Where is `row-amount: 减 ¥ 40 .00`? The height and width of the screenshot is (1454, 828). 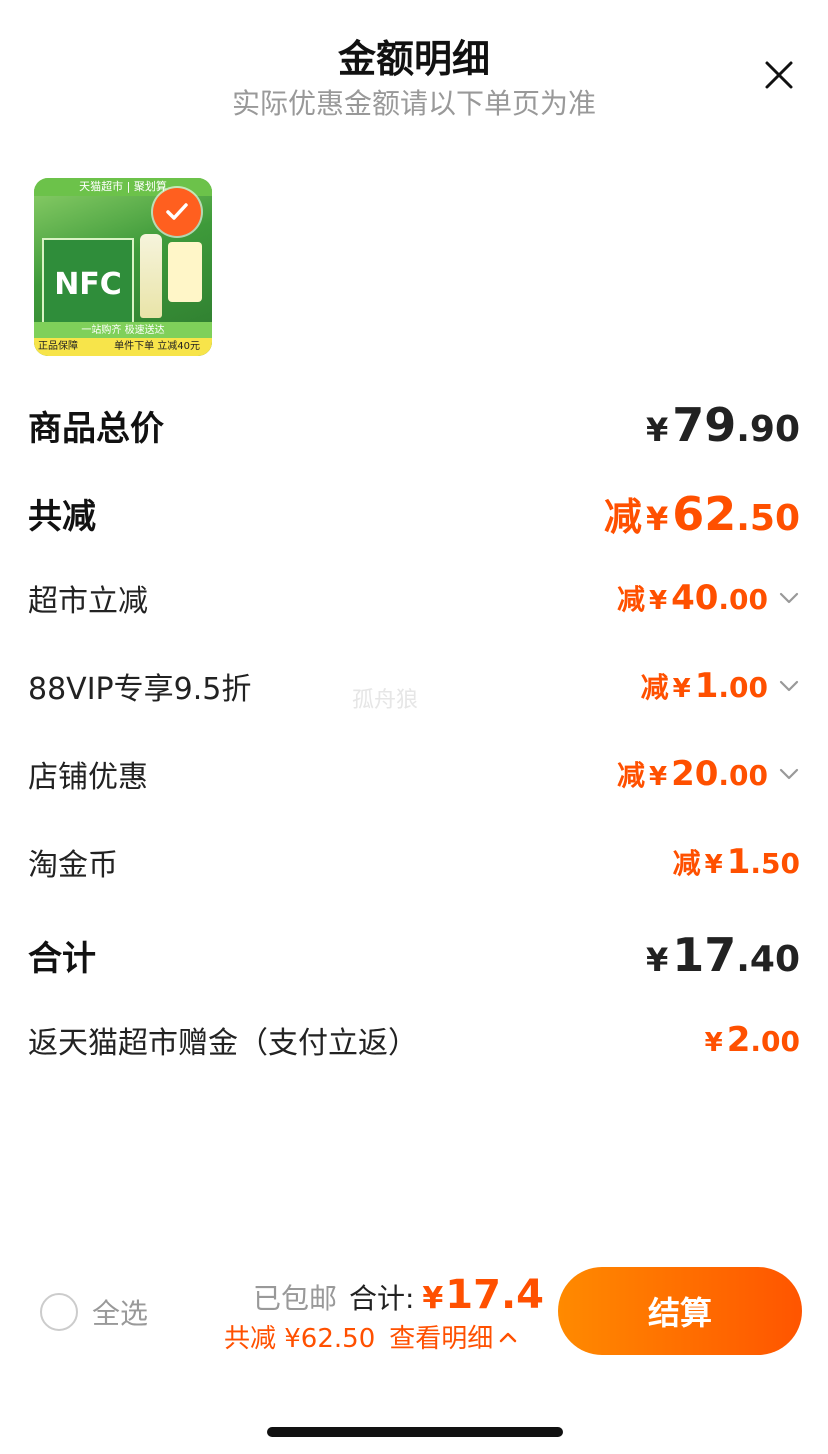 row-amount: 减 ¥ 40 .00 is located at coordinates (708, 598).